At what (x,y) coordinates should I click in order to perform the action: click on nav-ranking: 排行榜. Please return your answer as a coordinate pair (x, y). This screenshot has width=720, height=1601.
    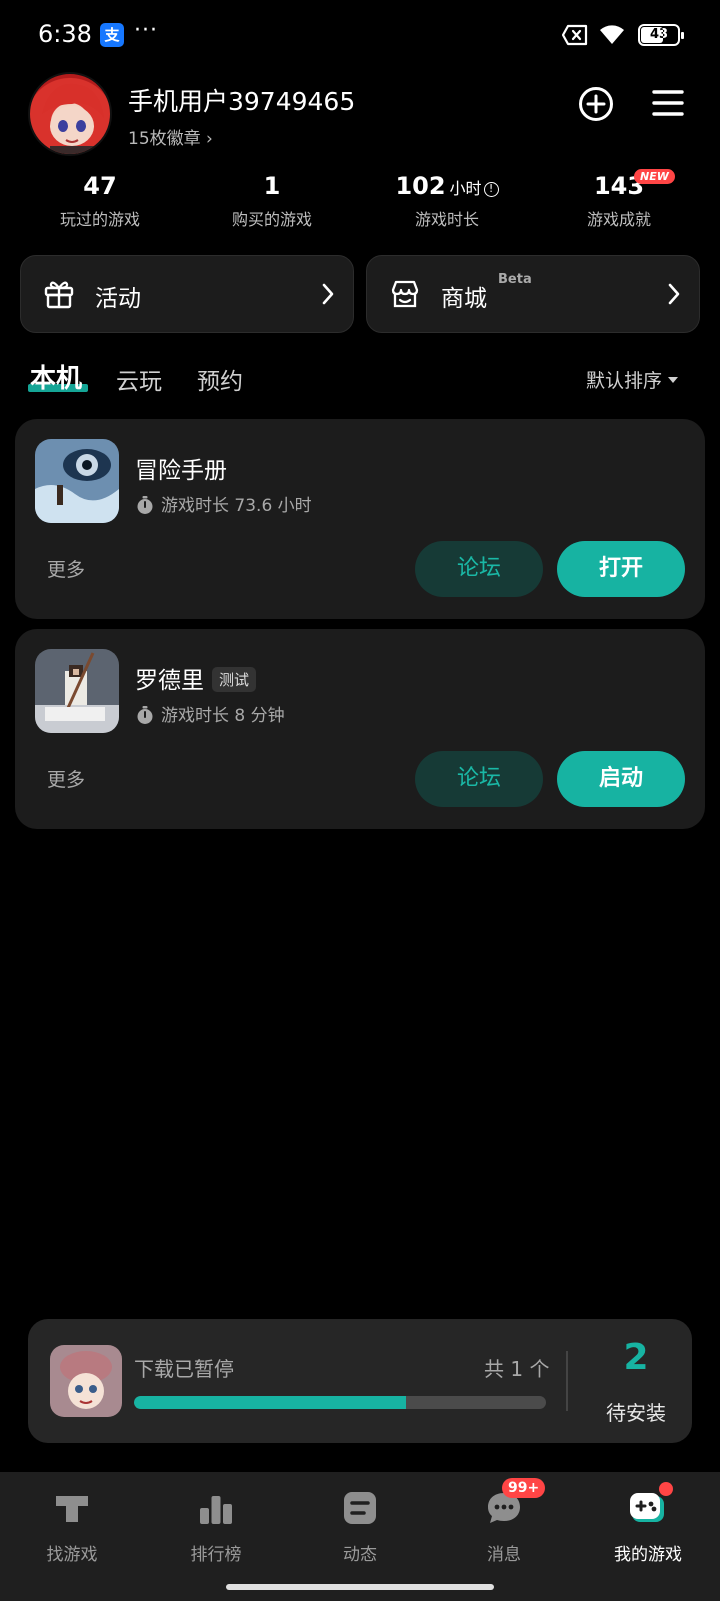
    Looking at the image, I should click on (216, 1526).